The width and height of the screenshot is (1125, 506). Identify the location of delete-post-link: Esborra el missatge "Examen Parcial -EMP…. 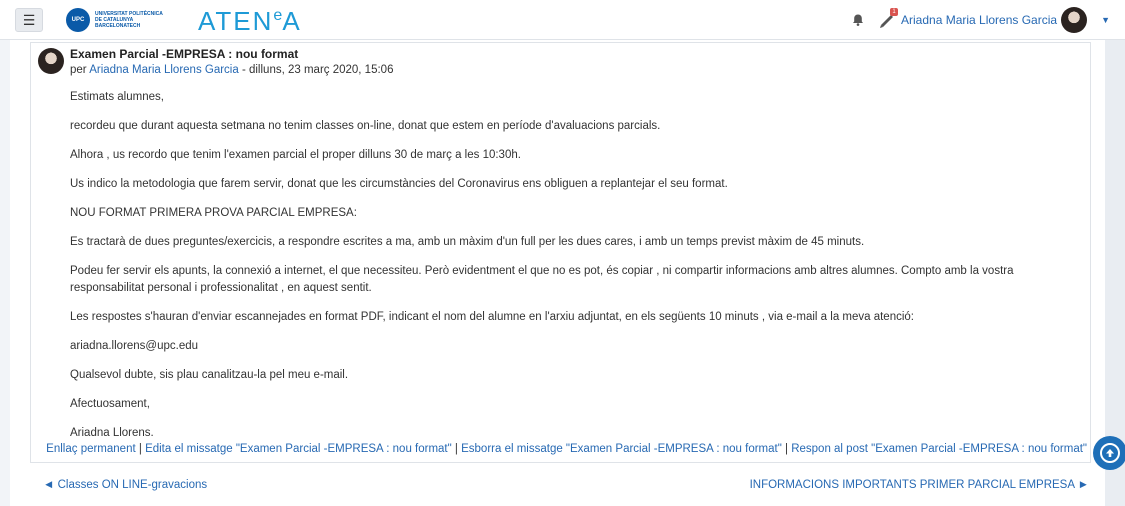
(621, 449).